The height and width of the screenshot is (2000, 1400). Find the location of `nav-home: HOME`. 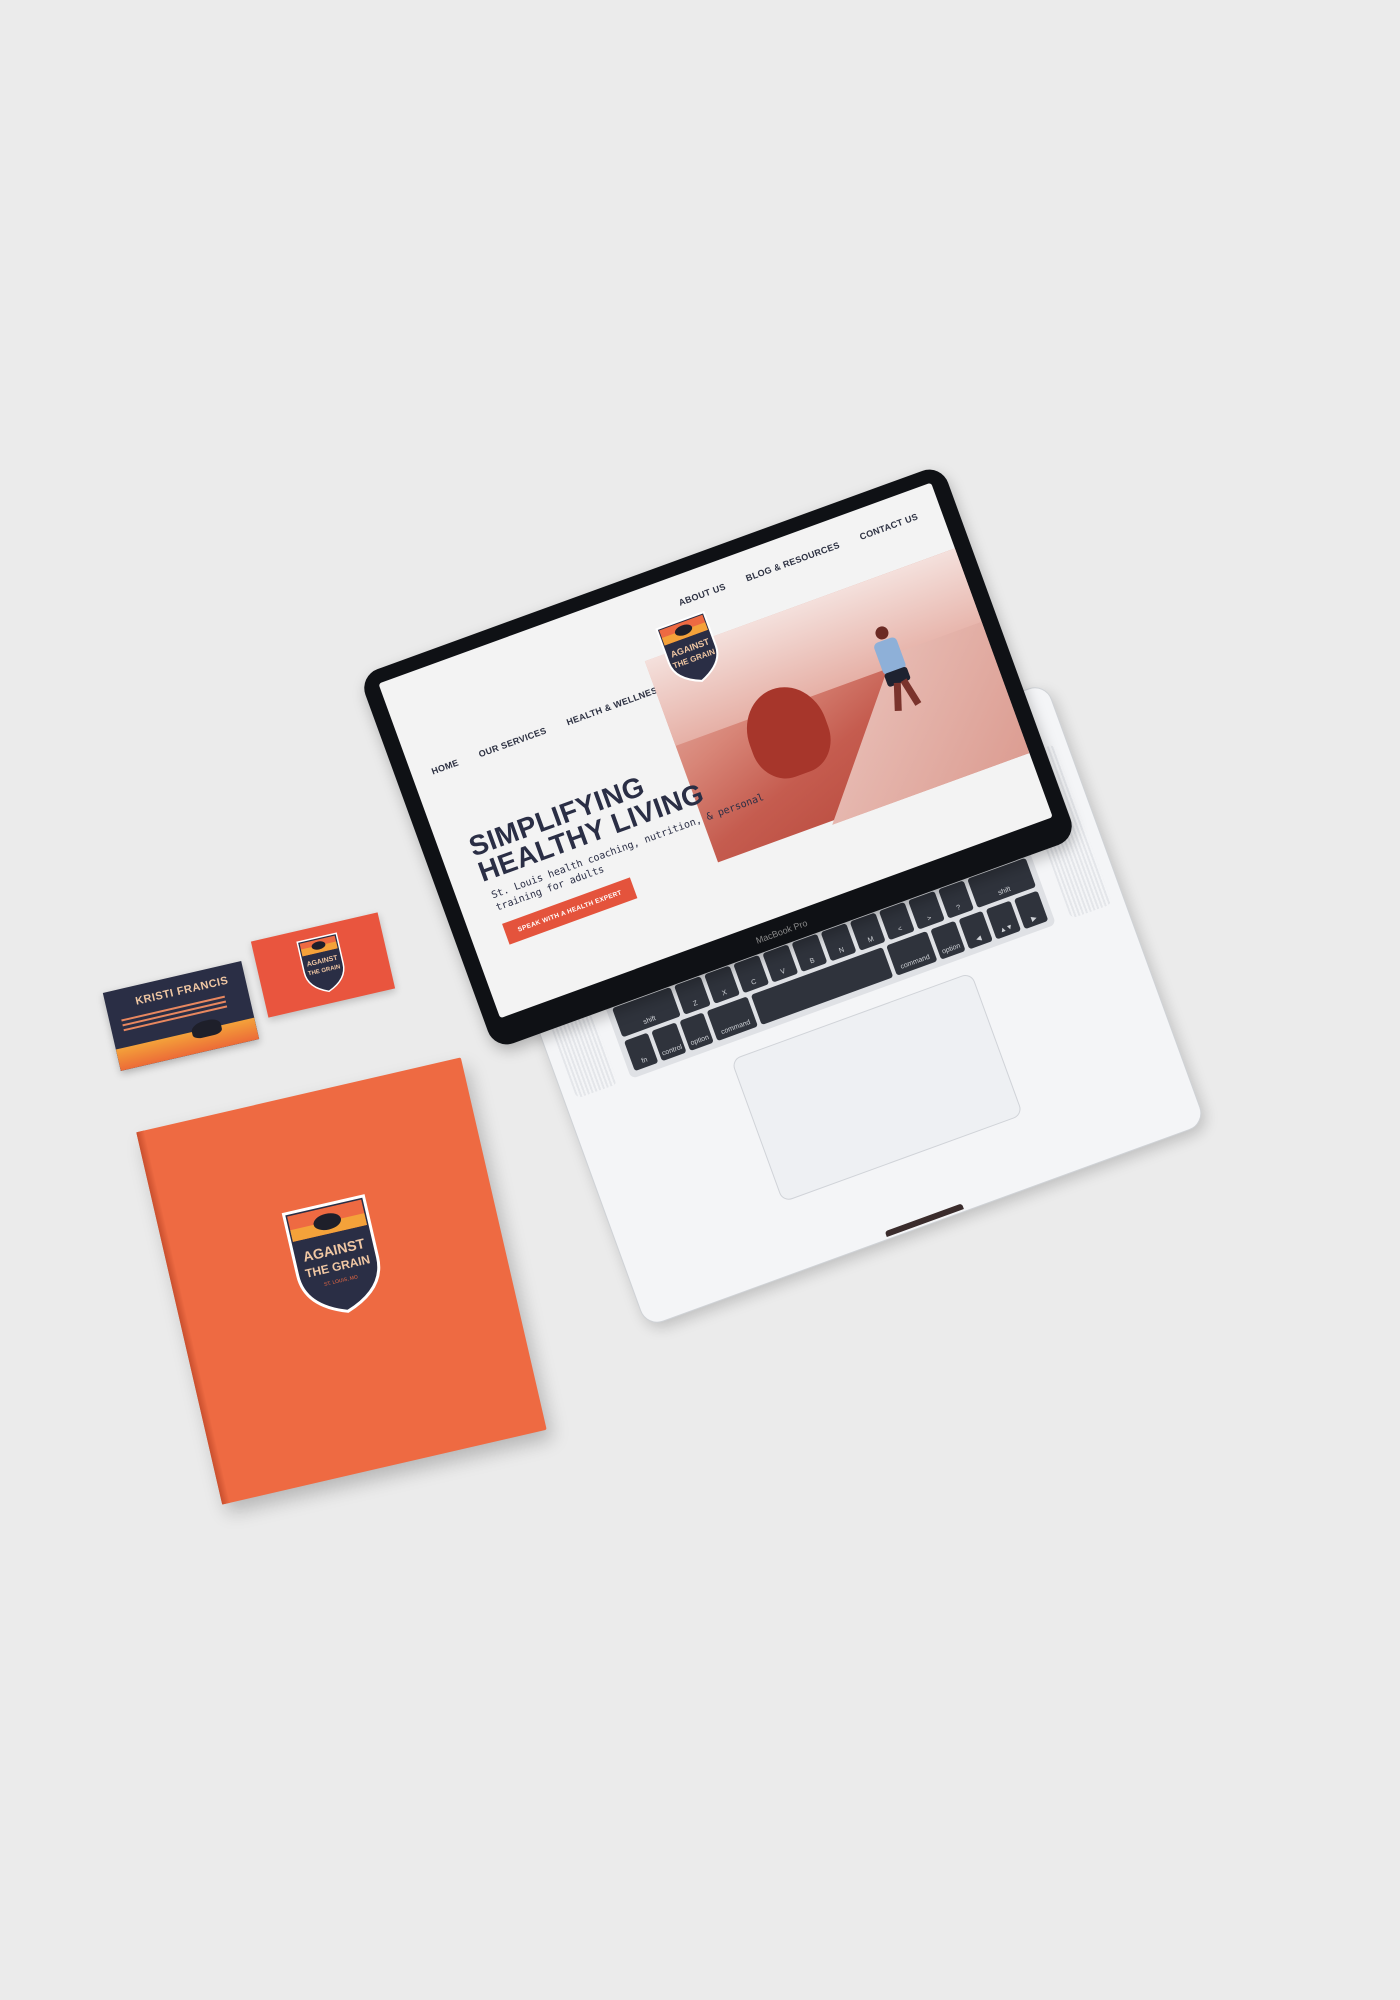

nav-home: HOME is located at coordinates (445, 766).